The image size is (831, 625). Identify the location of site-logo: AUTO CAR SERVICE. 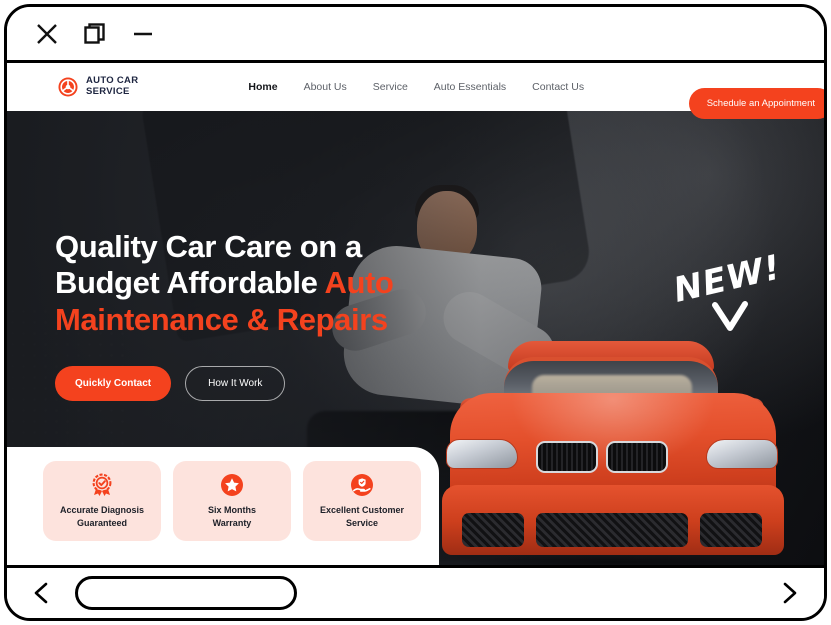
(98, 86).